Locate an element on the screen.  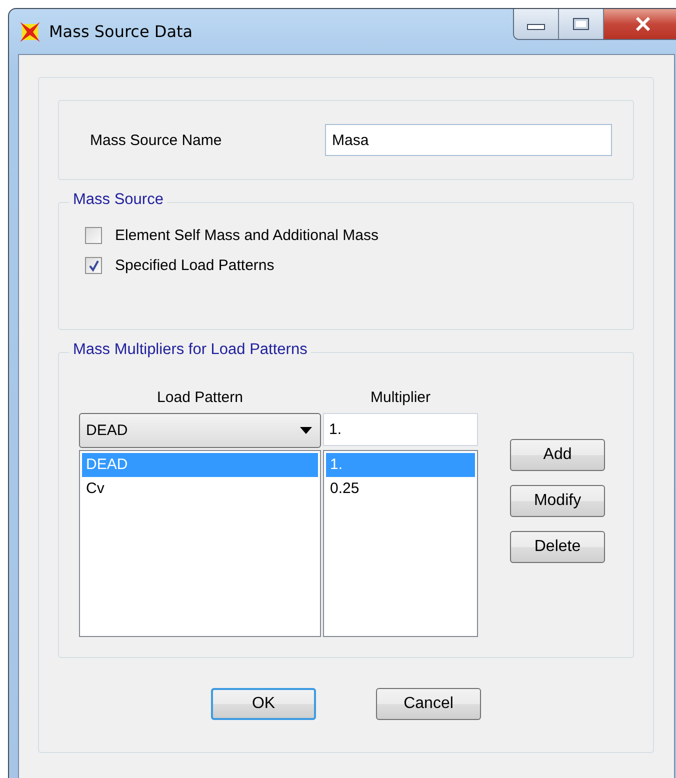
list-item: 0.25 is located at coordinates (400, 489).